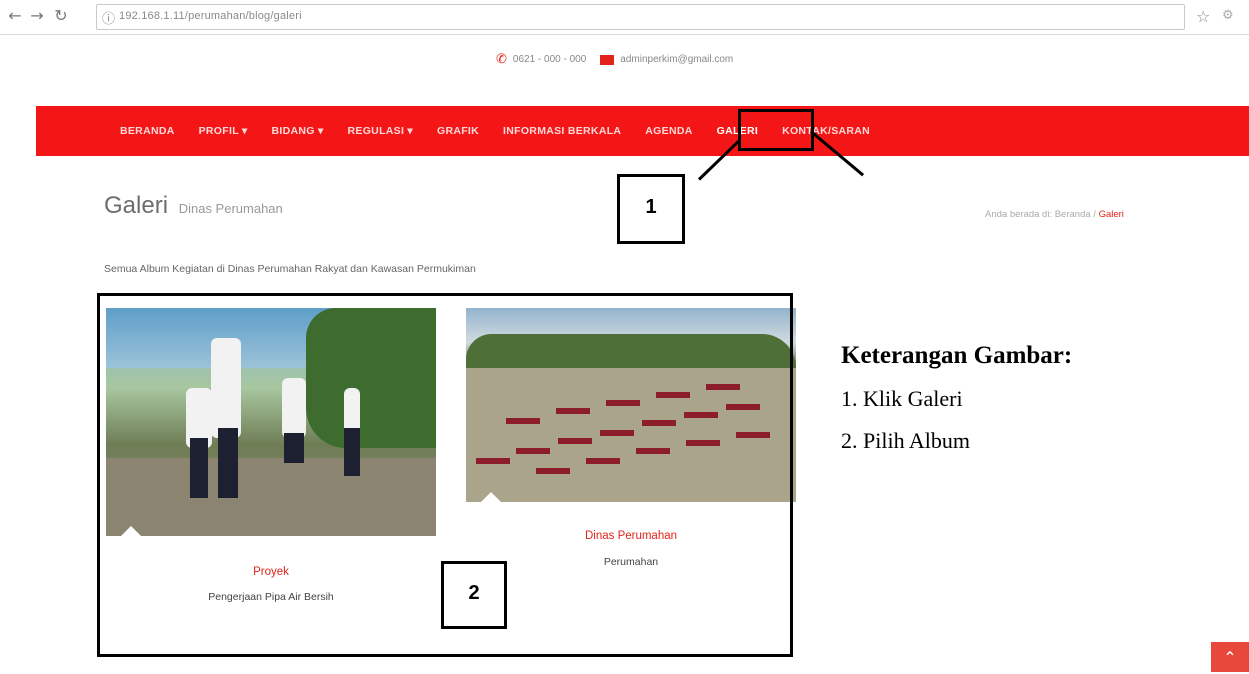  I want to click on annotation-box-1-label: 1, so click(651, 207).